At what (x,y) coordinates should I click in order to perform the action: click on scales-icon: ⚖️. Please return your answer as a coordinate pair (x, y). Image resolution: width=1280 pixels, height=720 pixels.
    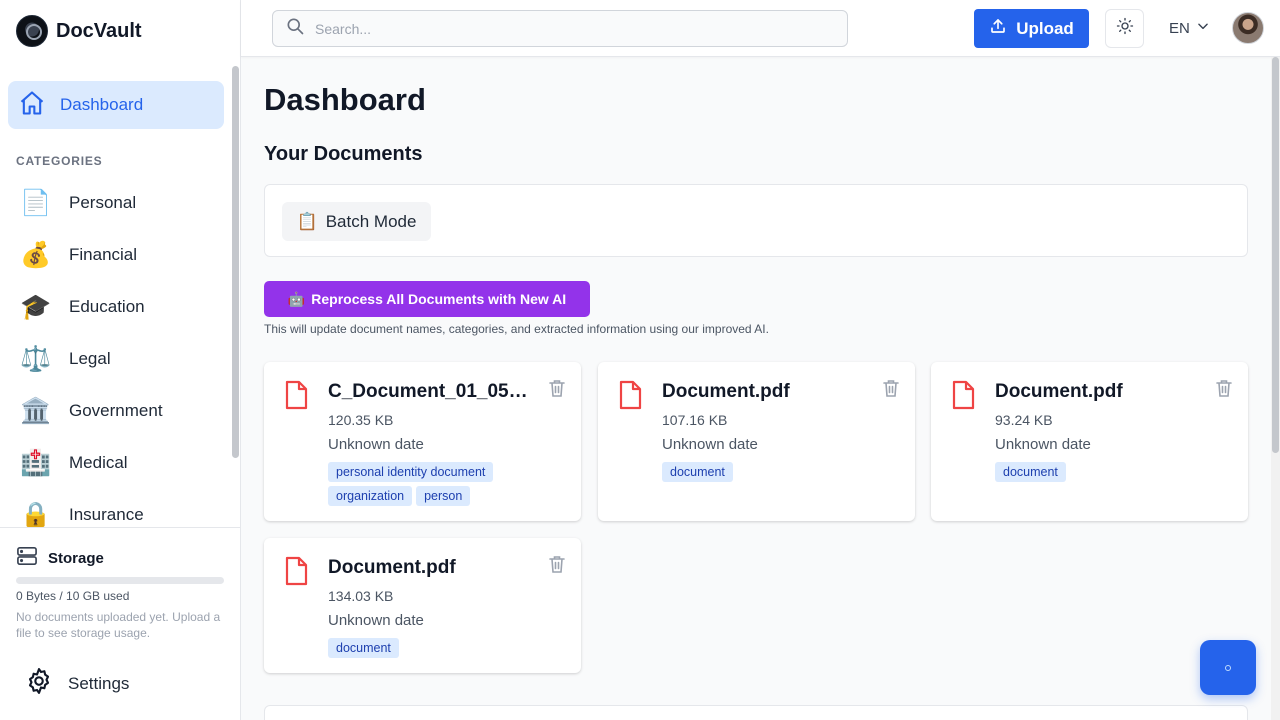
    Looking at the image, I should click on (36, 359).